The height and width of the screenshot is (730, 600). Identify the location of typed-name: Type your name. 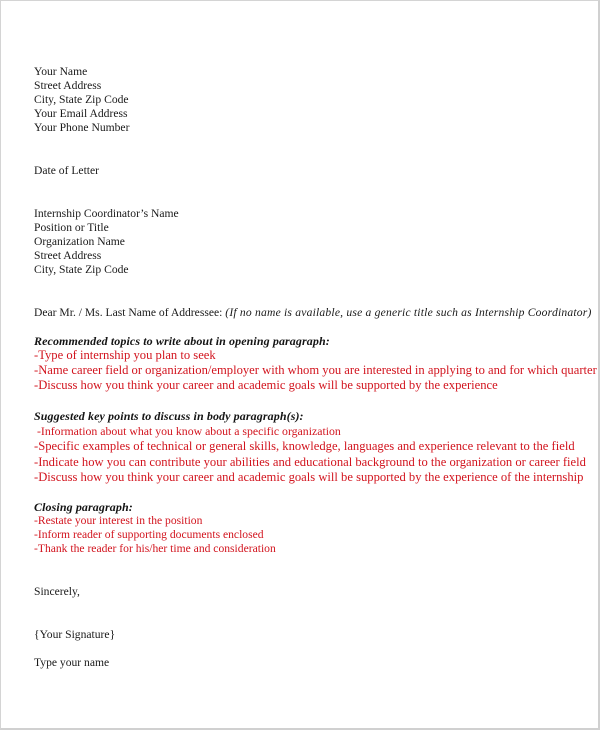
(72, 662).